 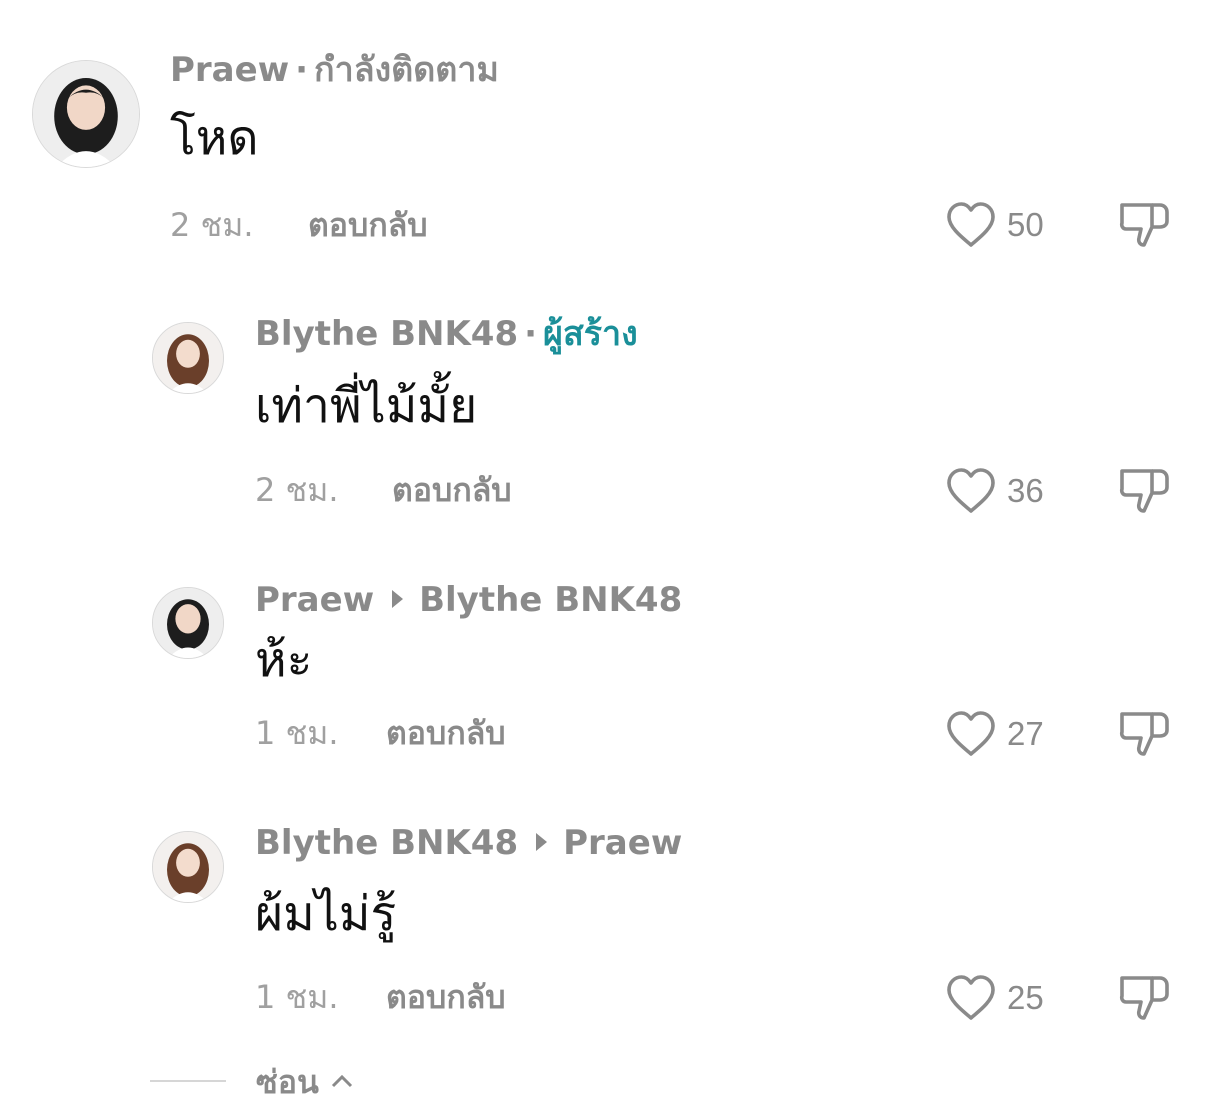 I want to click on hide-replies-label: ซ่อน, so click(x=287, y=1082).